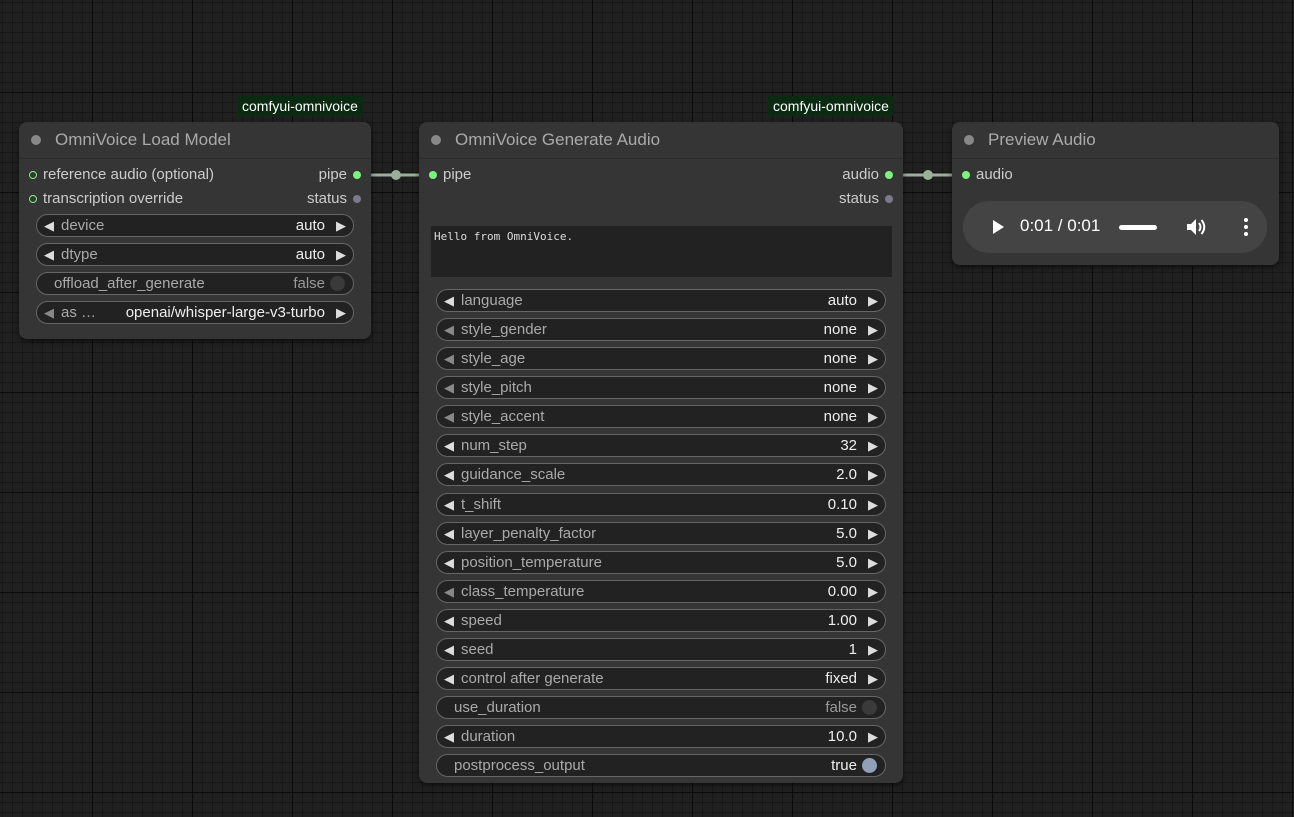  I want to click on input-slot-reference-audio: reference audio (optional), so click(121, 175).